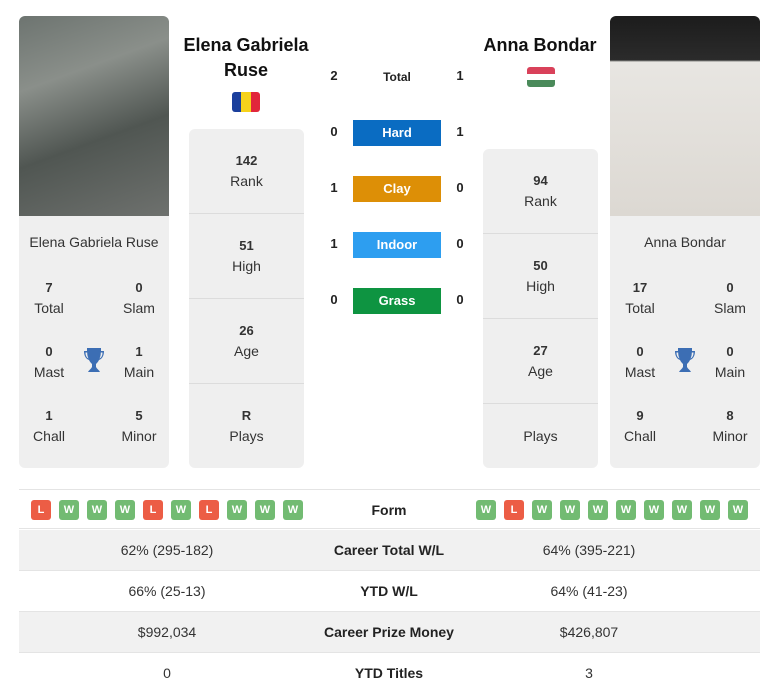 This screenshot has height=699, width=779. What do you see at coordinates (589, 550) in the screenshot?
I see `p2-career-wl: 64% (395-221)` at bounding box center [589, 550].